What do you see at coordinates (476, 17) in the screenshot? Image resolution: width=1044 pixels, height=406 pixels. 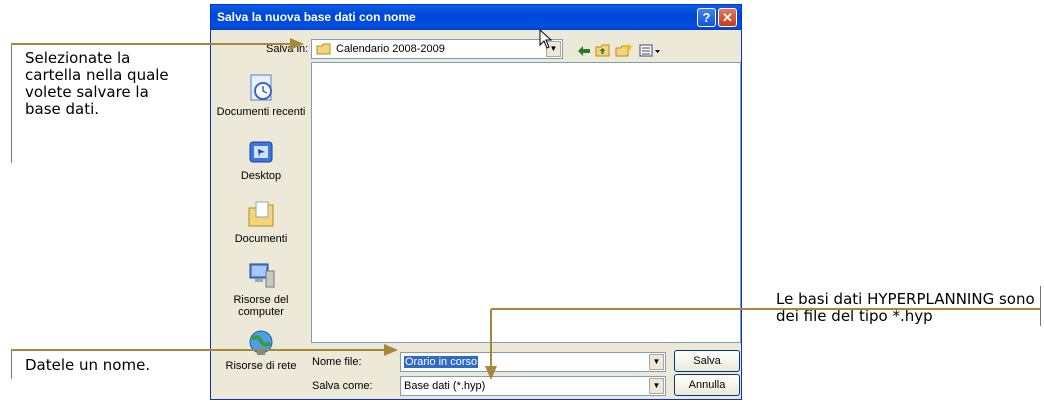 I see `title-bar: Salva la nuova base dati con nome ? ✕` at bounding box center [476, 17].